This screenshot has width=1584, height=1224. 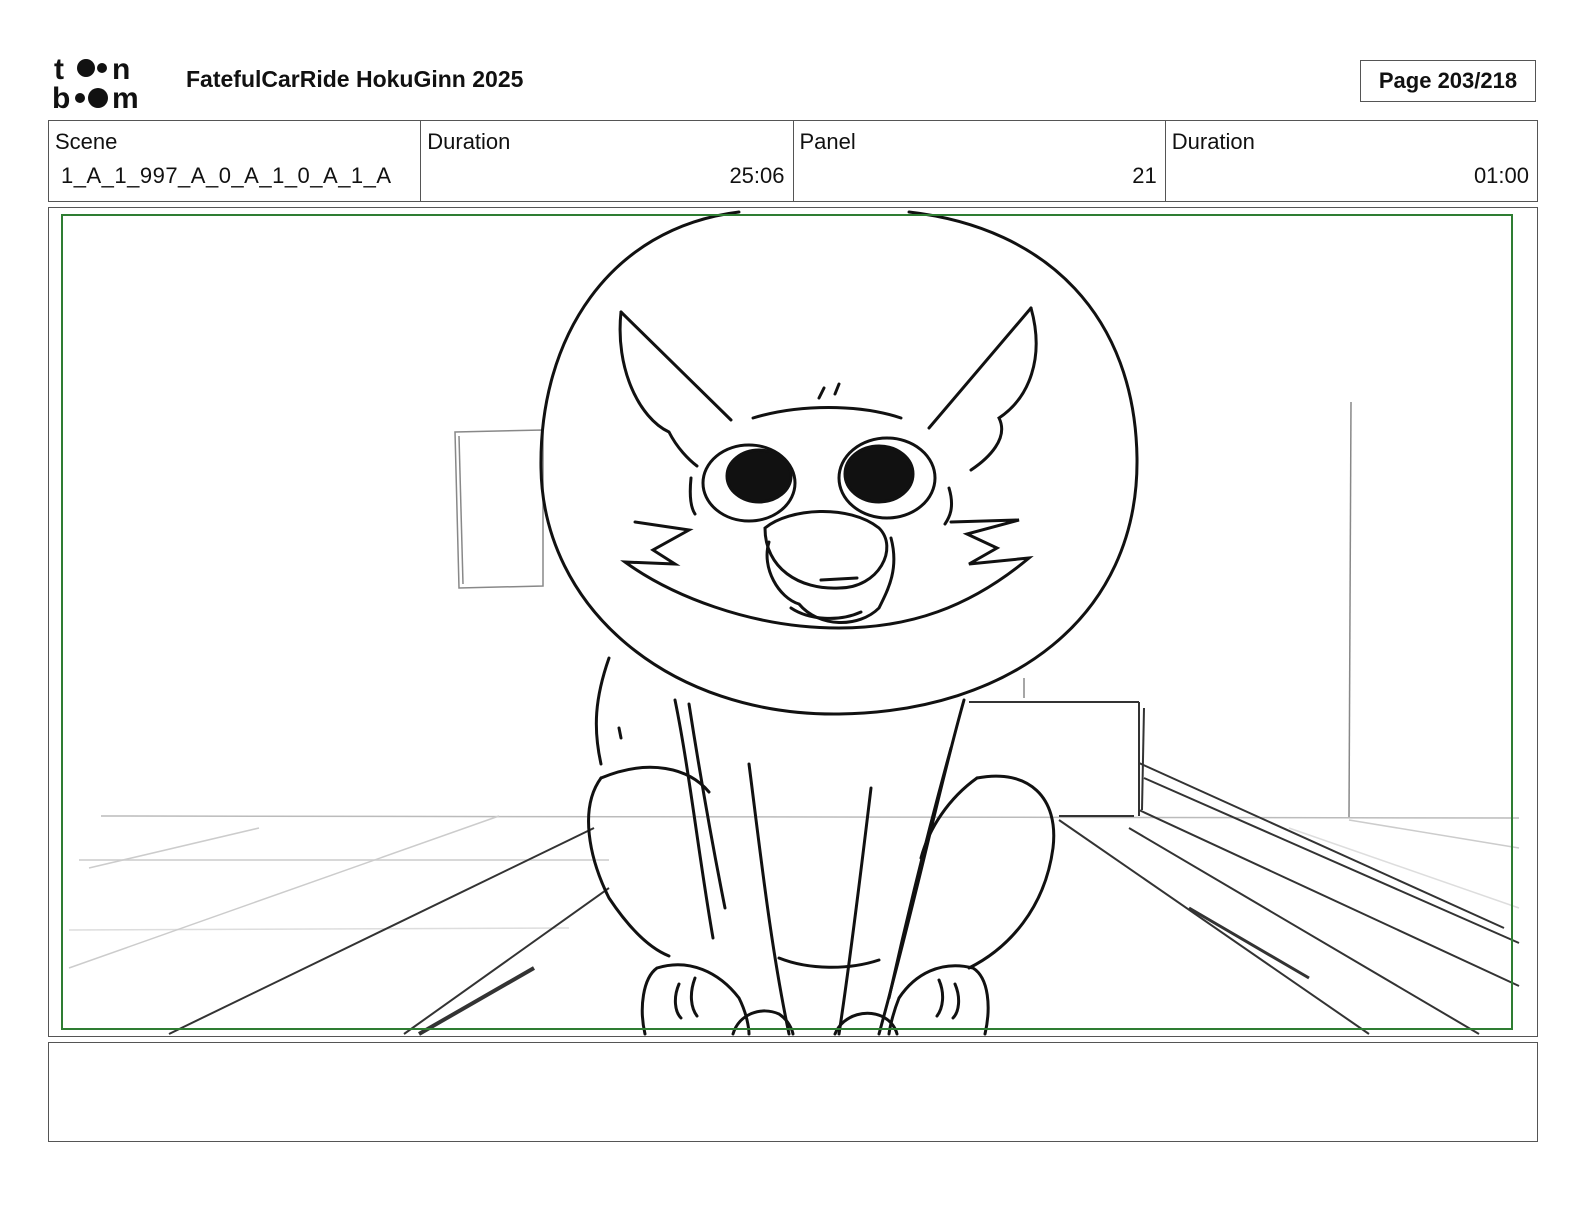 What do you see at coordinates (1351, 161) in the screenshot?
I see `panel-duration-cell: Duration 01:00` at bounding box center [1351, 161].